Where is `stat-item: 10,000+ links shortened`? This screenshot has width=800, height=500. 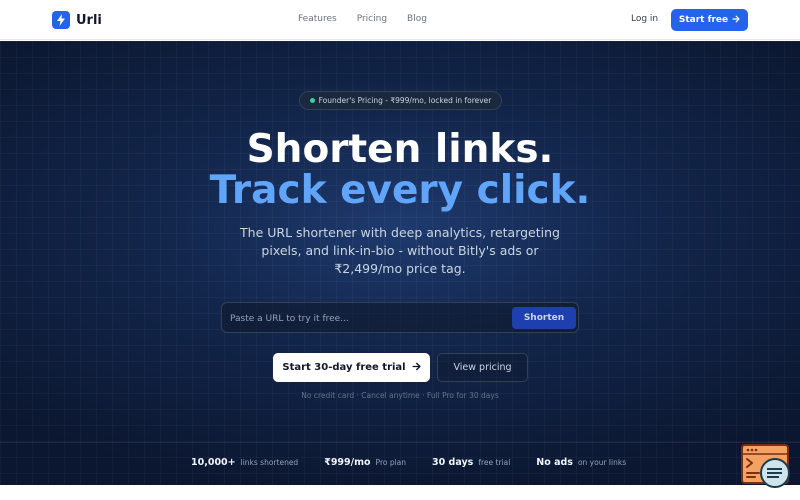
stat-item: 10,000+ links shortened is located at coordinates (244, 462).